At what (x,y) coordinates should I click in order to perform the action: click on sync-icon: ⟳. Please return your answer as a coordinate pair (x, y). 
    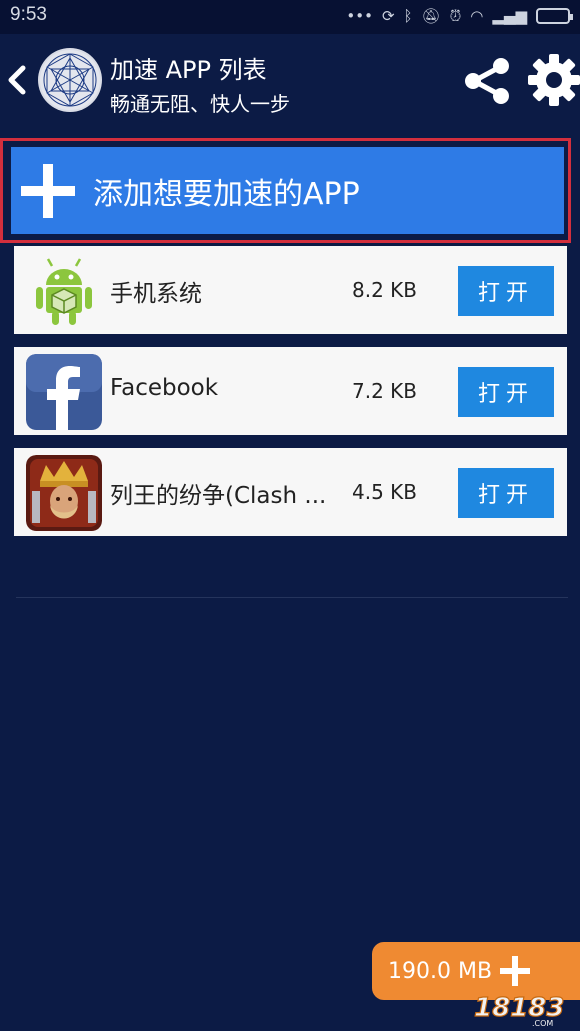
    Looking at the image, I should click on (388, 16).